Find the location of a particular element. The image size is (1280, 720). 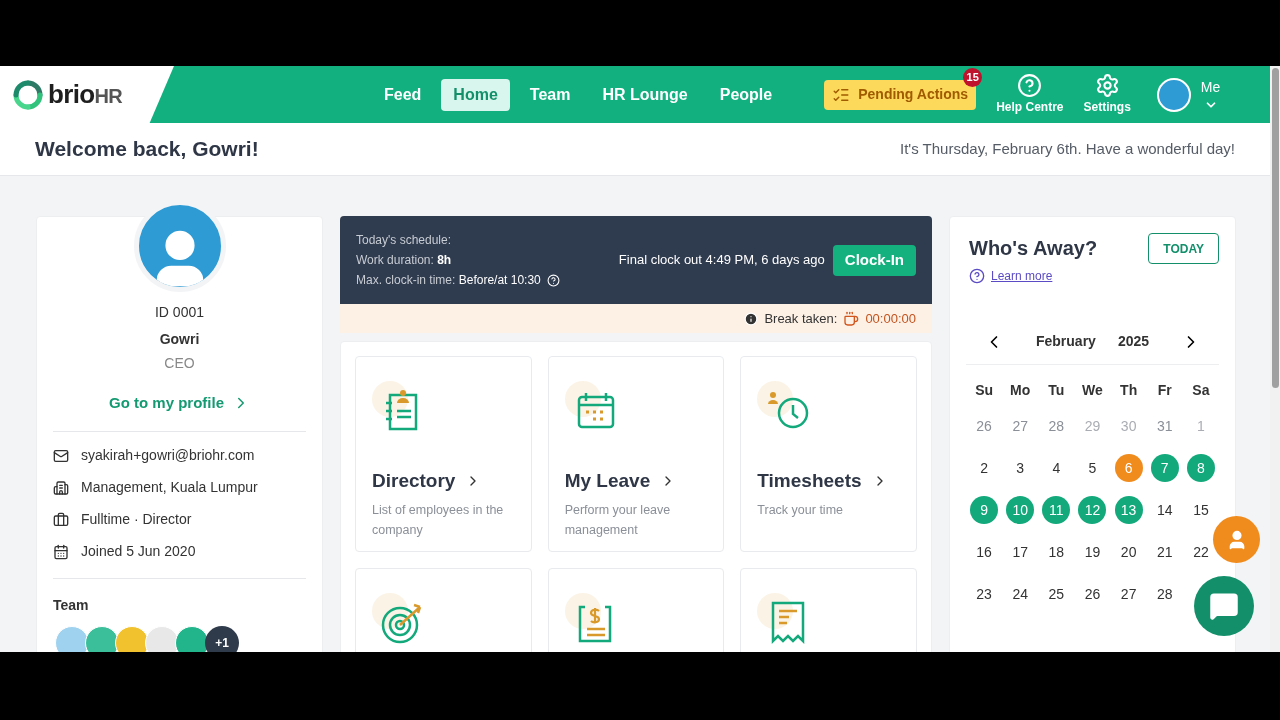

help-centre-button: Help Centre is located at coordinates (1030, 94).